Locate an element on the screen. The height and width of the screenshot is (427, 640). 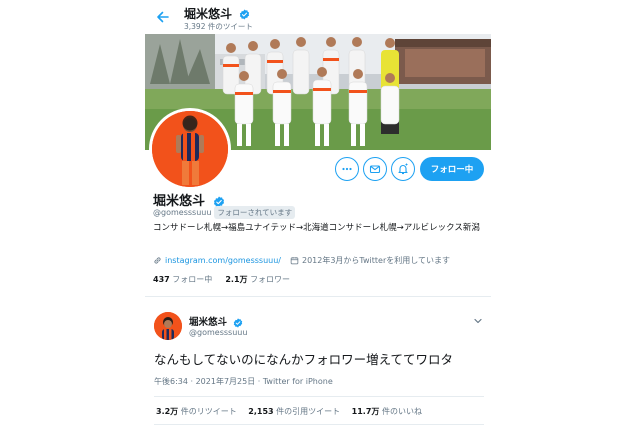
retweets-label: 件のリツイート is located at coordinates (208, 411).